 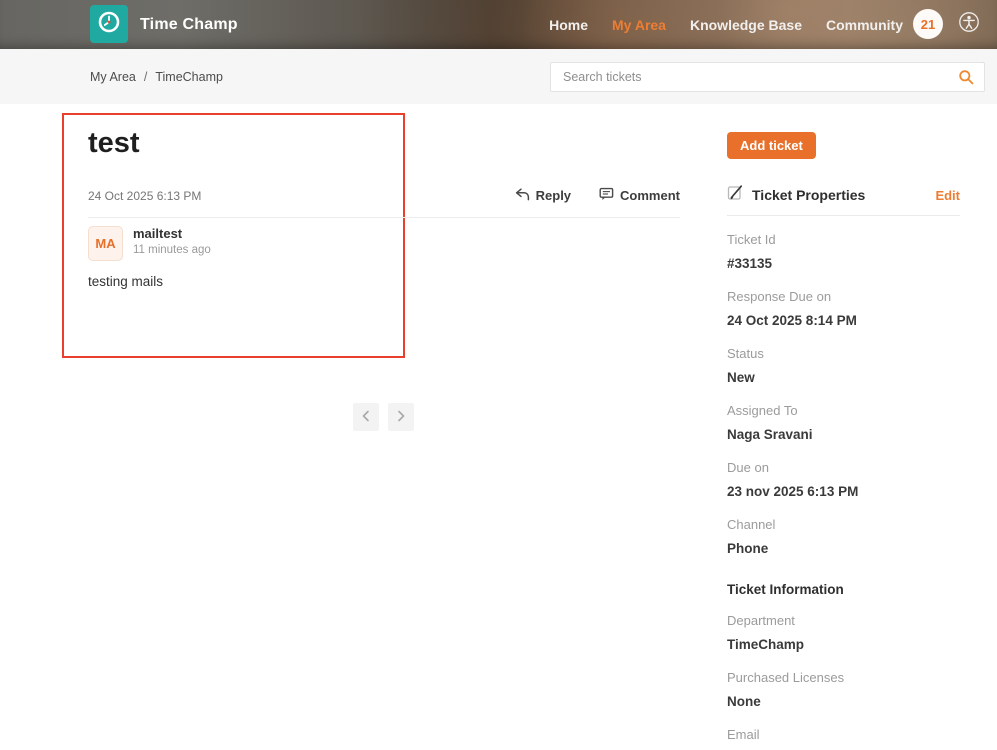 I want to click on field-label: Purchased Licenses, so click(x=786, y=677).